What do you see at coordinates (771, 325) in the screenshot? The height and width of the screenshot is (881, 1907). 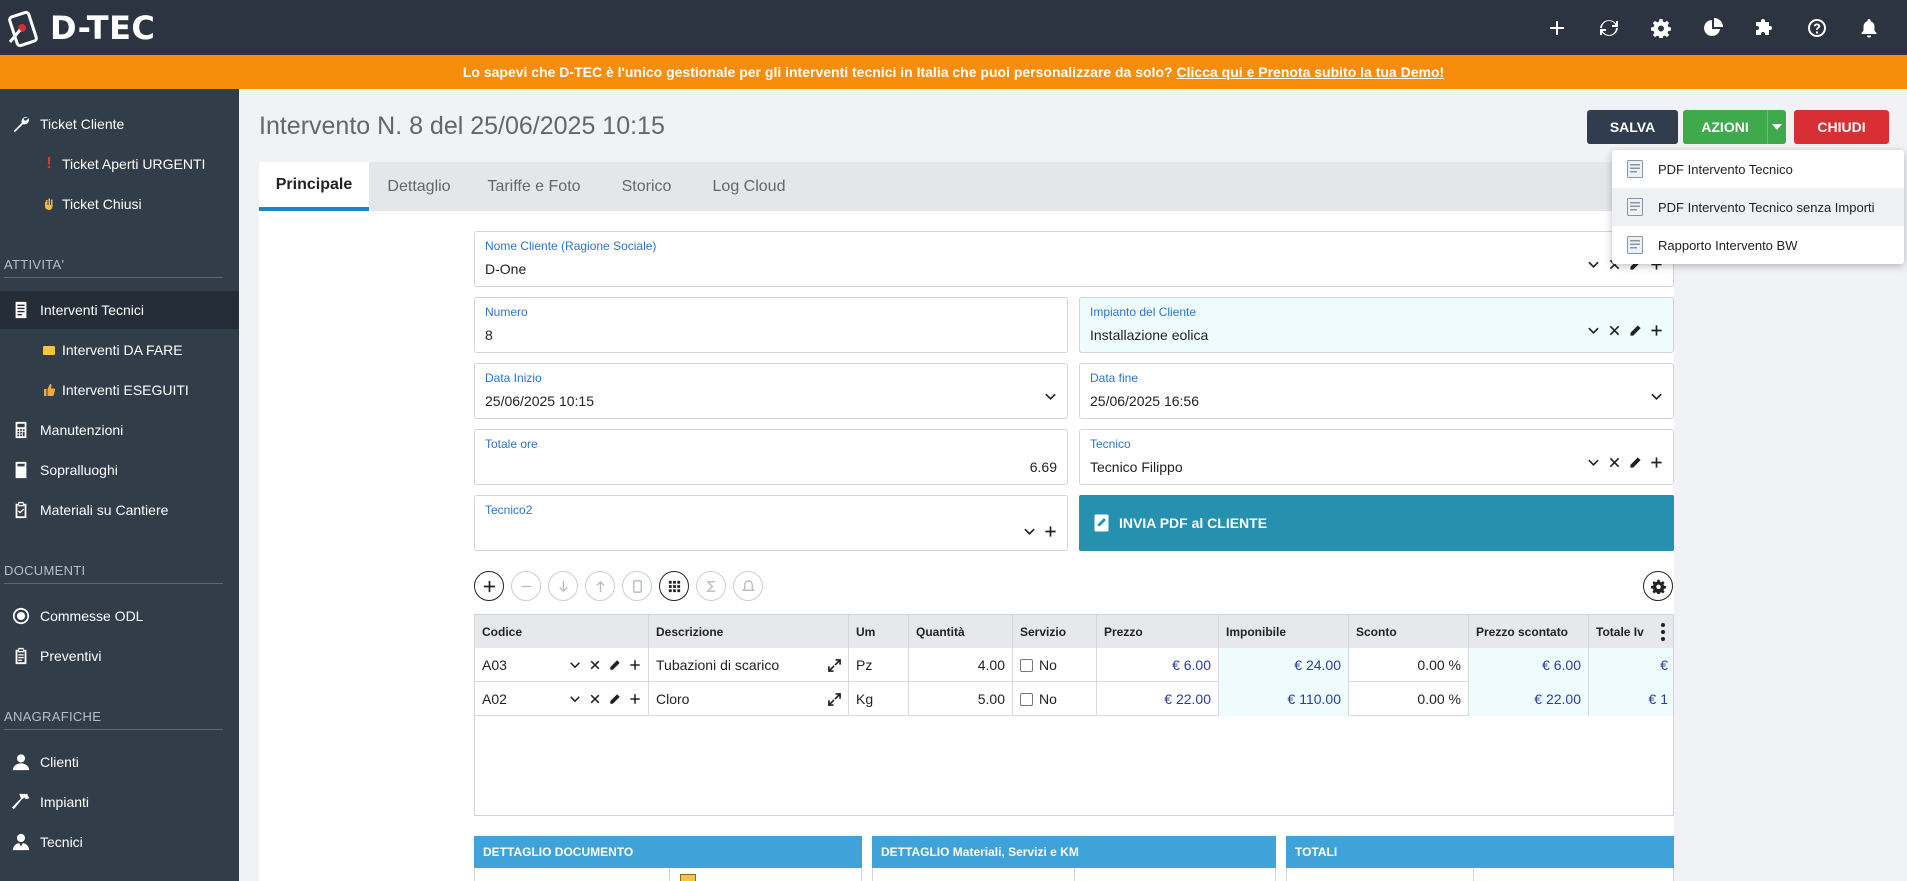 I see `numero-field: Numero 8` at bounding box center [771, 325].